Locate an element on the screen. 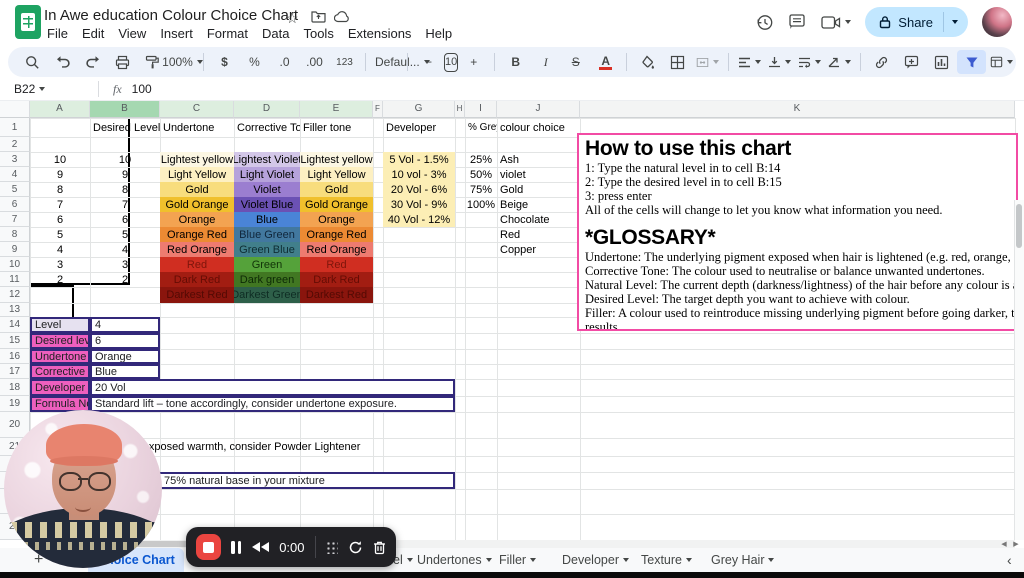  vertical-align-button is located at coordinates (779, 62).